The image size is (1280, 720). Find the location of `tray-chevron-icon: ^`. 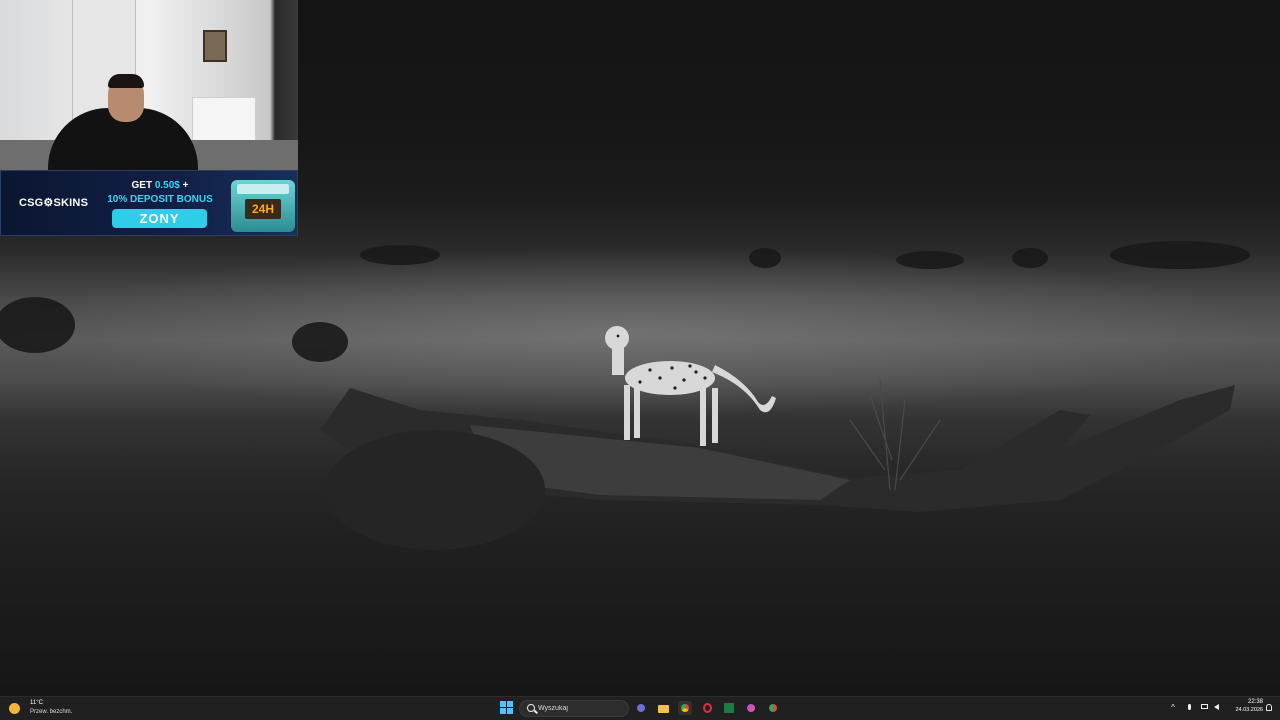

tray-chevron-icon: ^ is located at coordinates (1173, 708).